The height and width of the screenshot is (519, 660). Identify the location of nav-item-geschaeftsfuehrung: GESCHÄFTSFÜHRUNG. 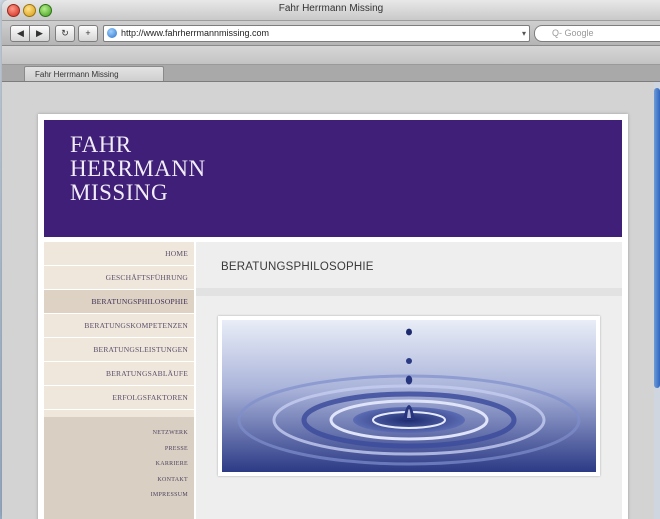
(119, 278).